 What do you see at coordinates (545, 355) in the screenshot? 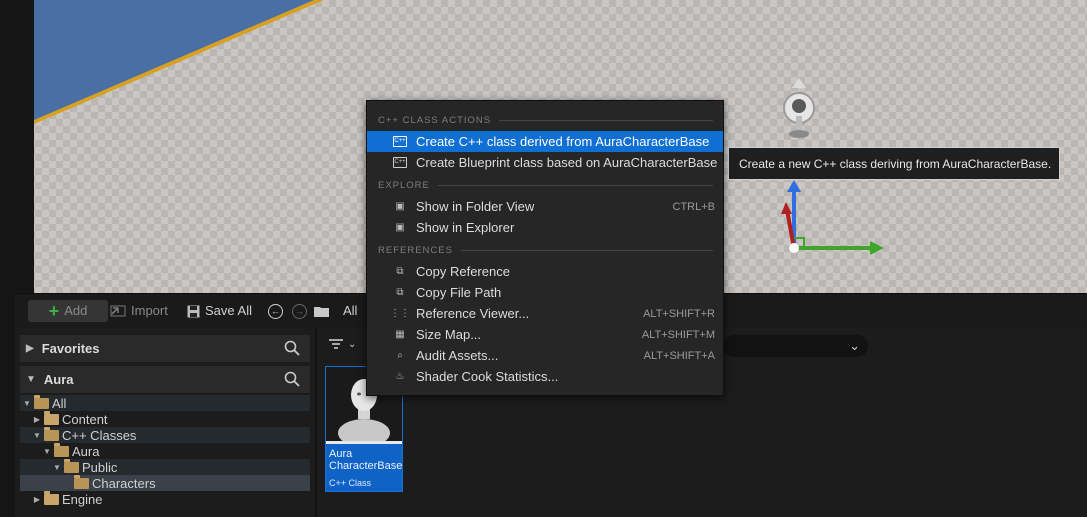
I see `menu-item-audit-assets: ⌕ Audit Assets... ALT+SHIFT+A` at bounding box center [545, 355].